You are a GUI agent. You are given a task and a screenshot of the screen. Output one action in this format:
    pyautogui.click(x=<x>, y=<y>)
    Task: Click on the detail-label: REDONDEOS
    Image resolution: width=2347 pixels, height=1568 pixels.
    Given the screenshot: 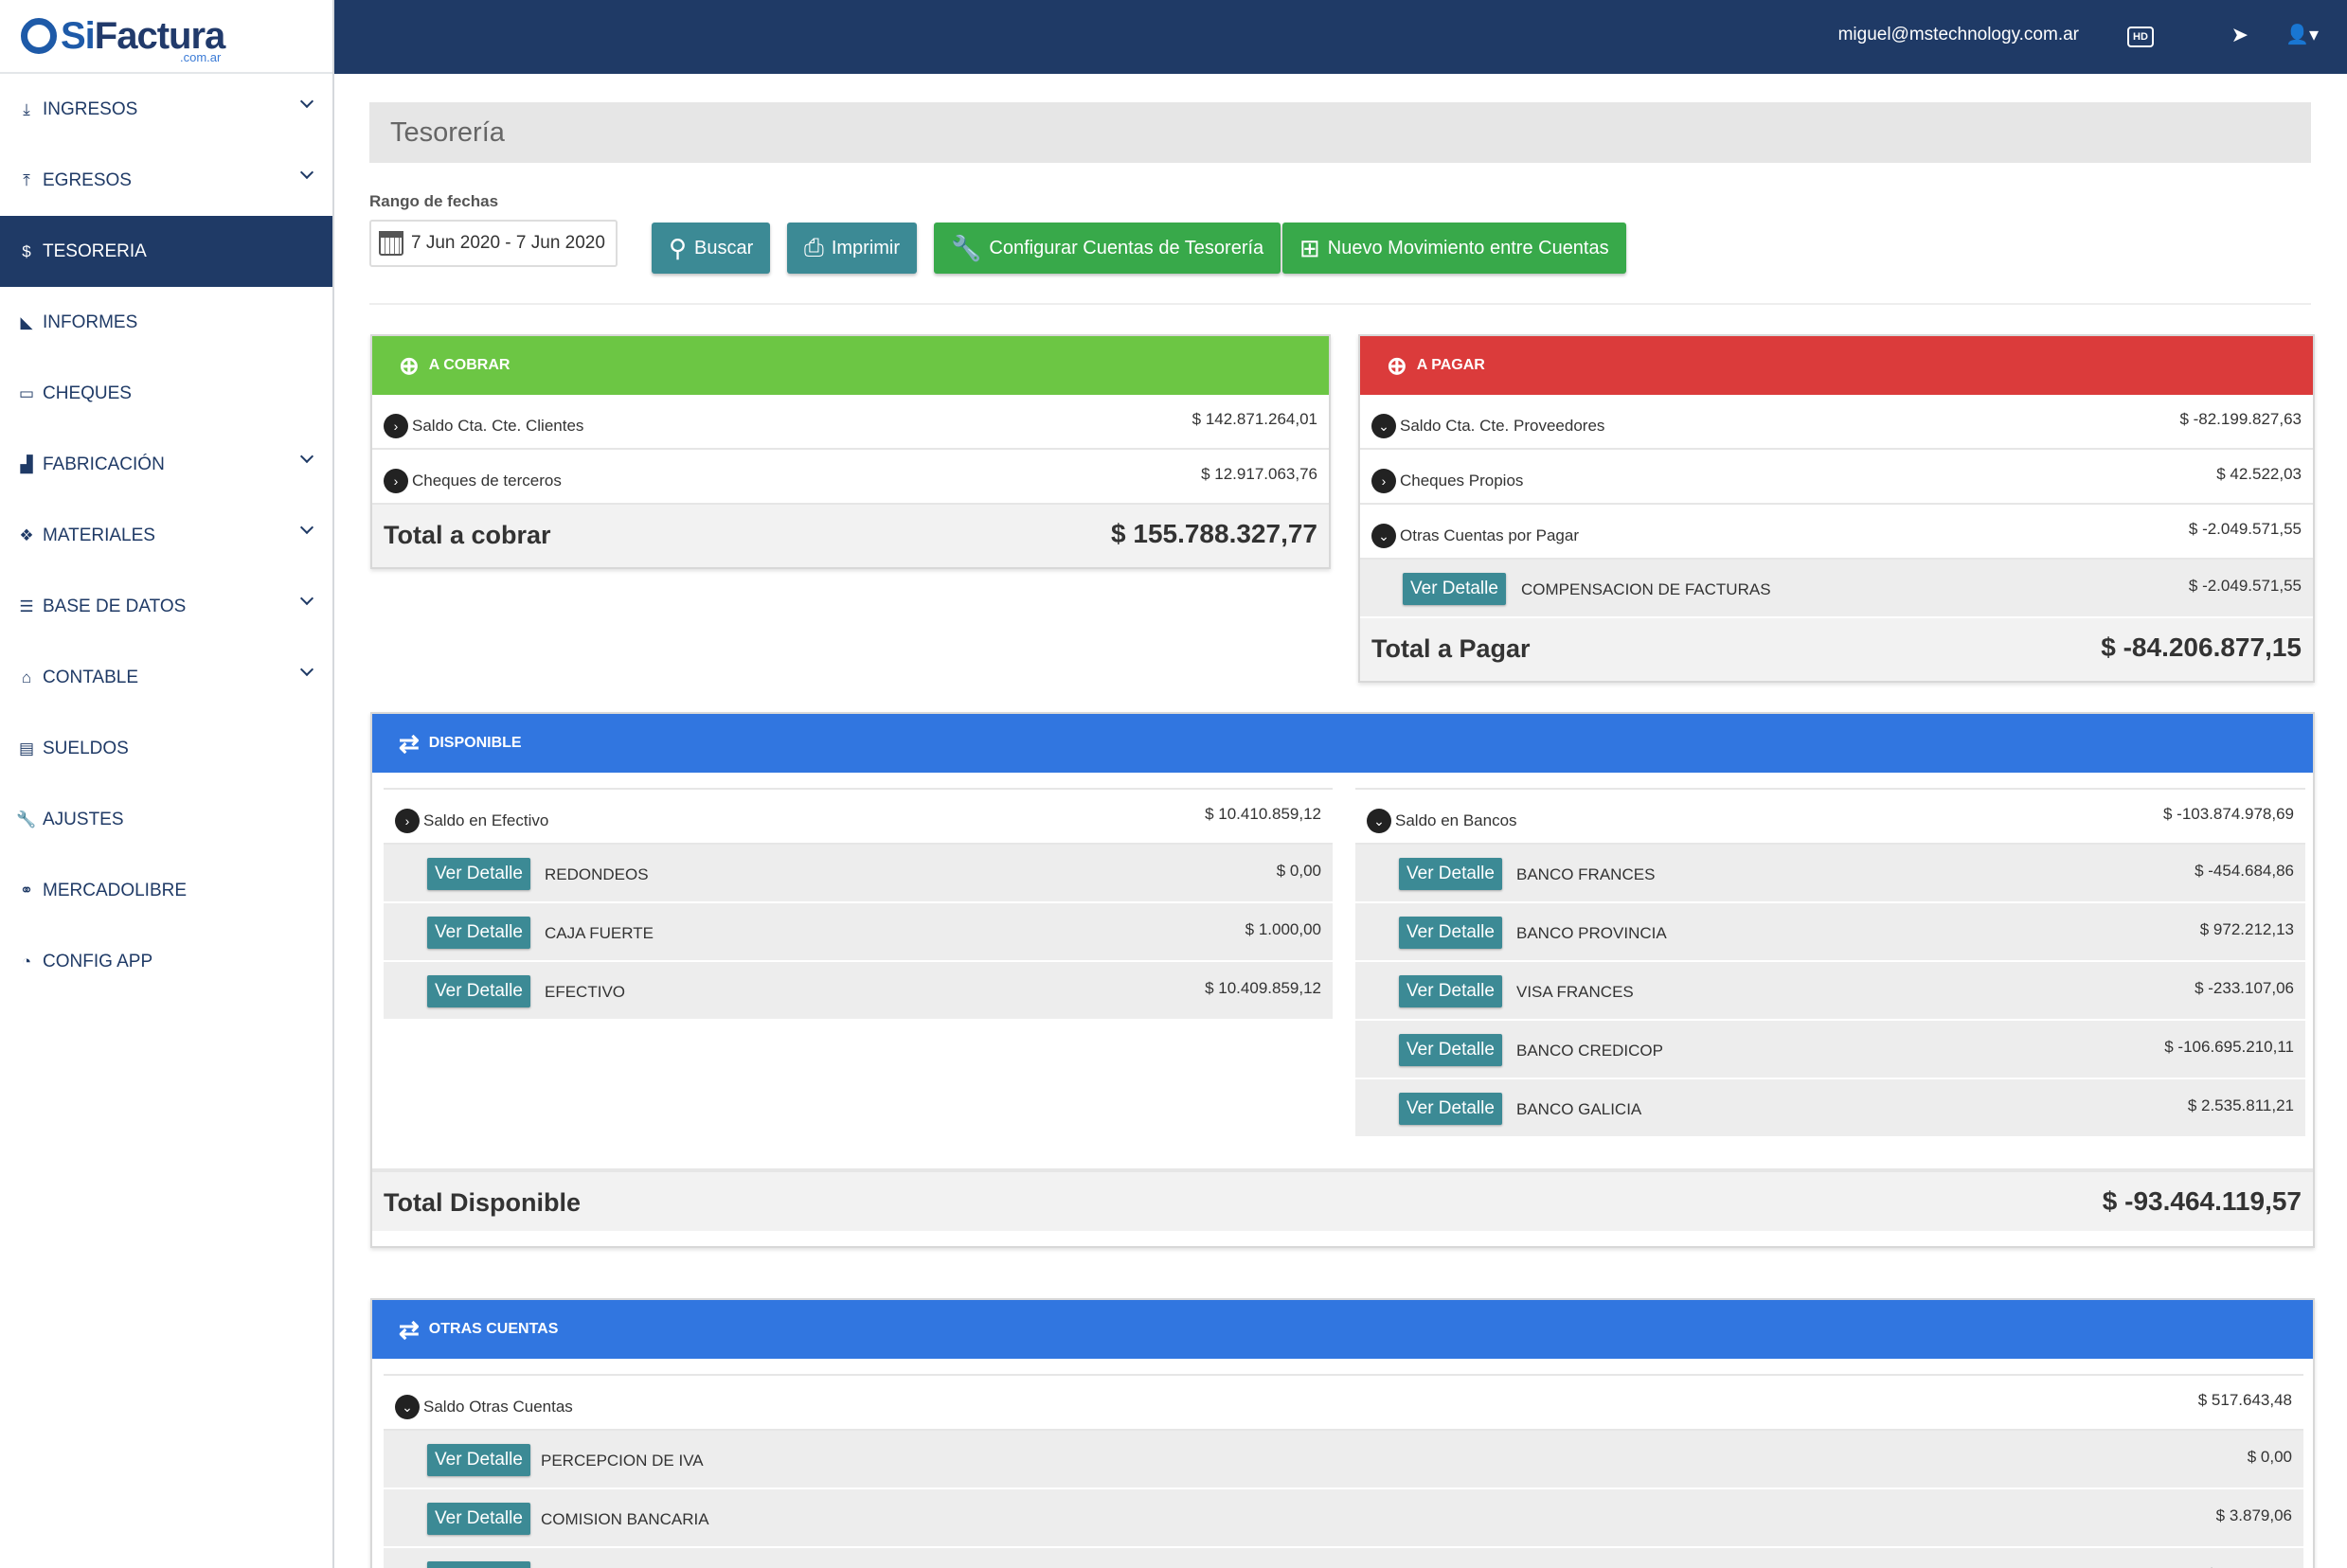 What is the action you would take?
    pyautogui.click(x=597, y=874)
    